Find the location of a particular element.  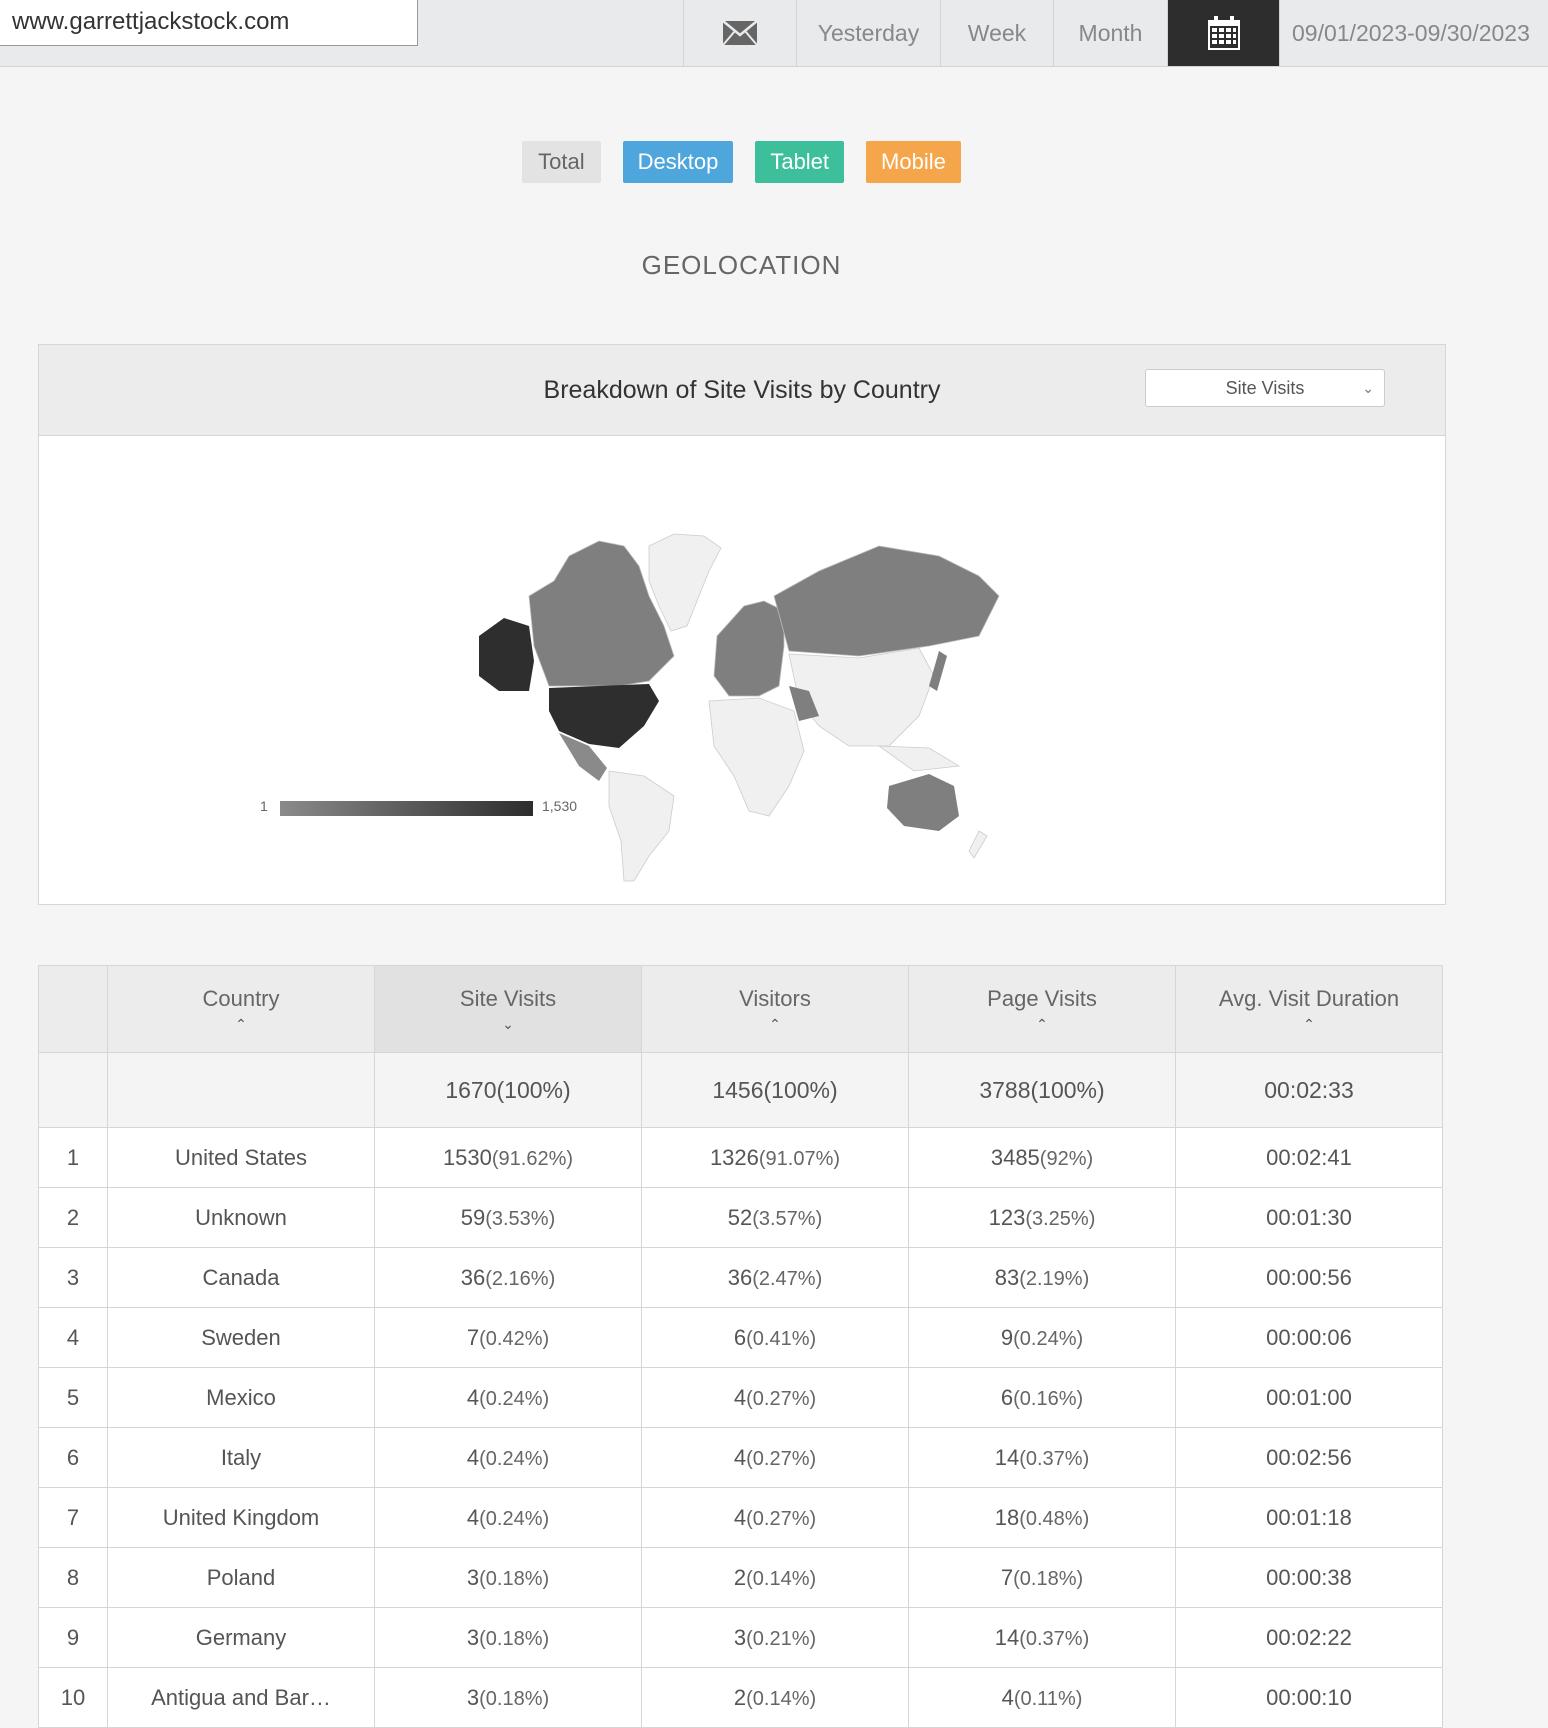

row-page-visits: 9(0.24%) is located at coordinates (1042, 1337).